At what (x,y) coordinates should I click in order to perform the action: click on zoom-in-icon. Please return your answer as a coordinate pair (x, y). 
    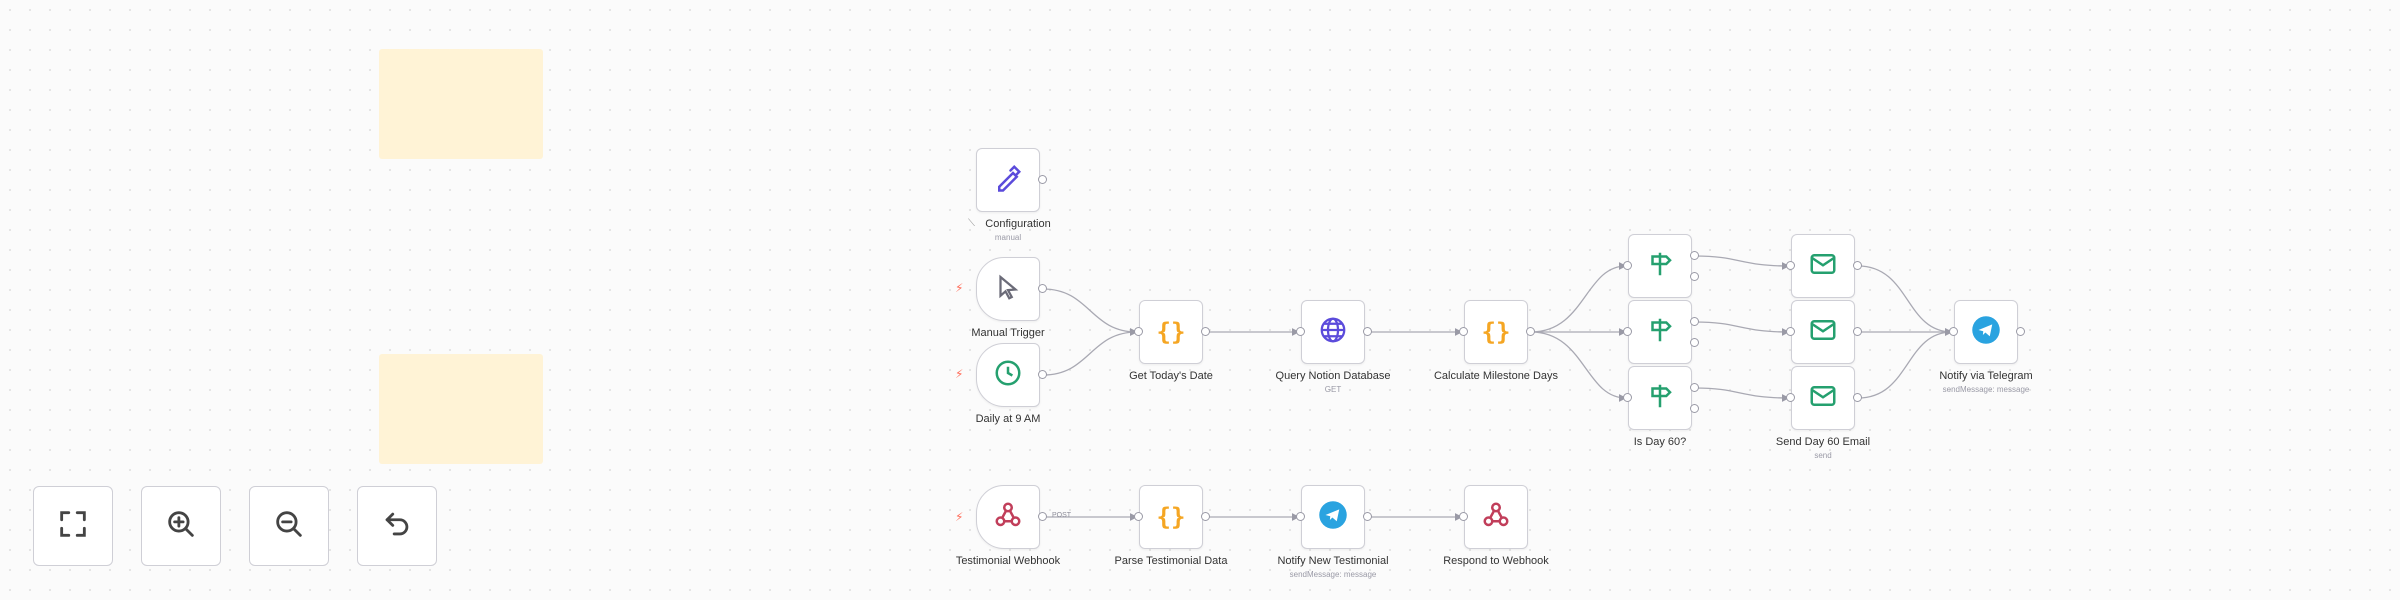
    Looking at the image, I should click on (181, 526).